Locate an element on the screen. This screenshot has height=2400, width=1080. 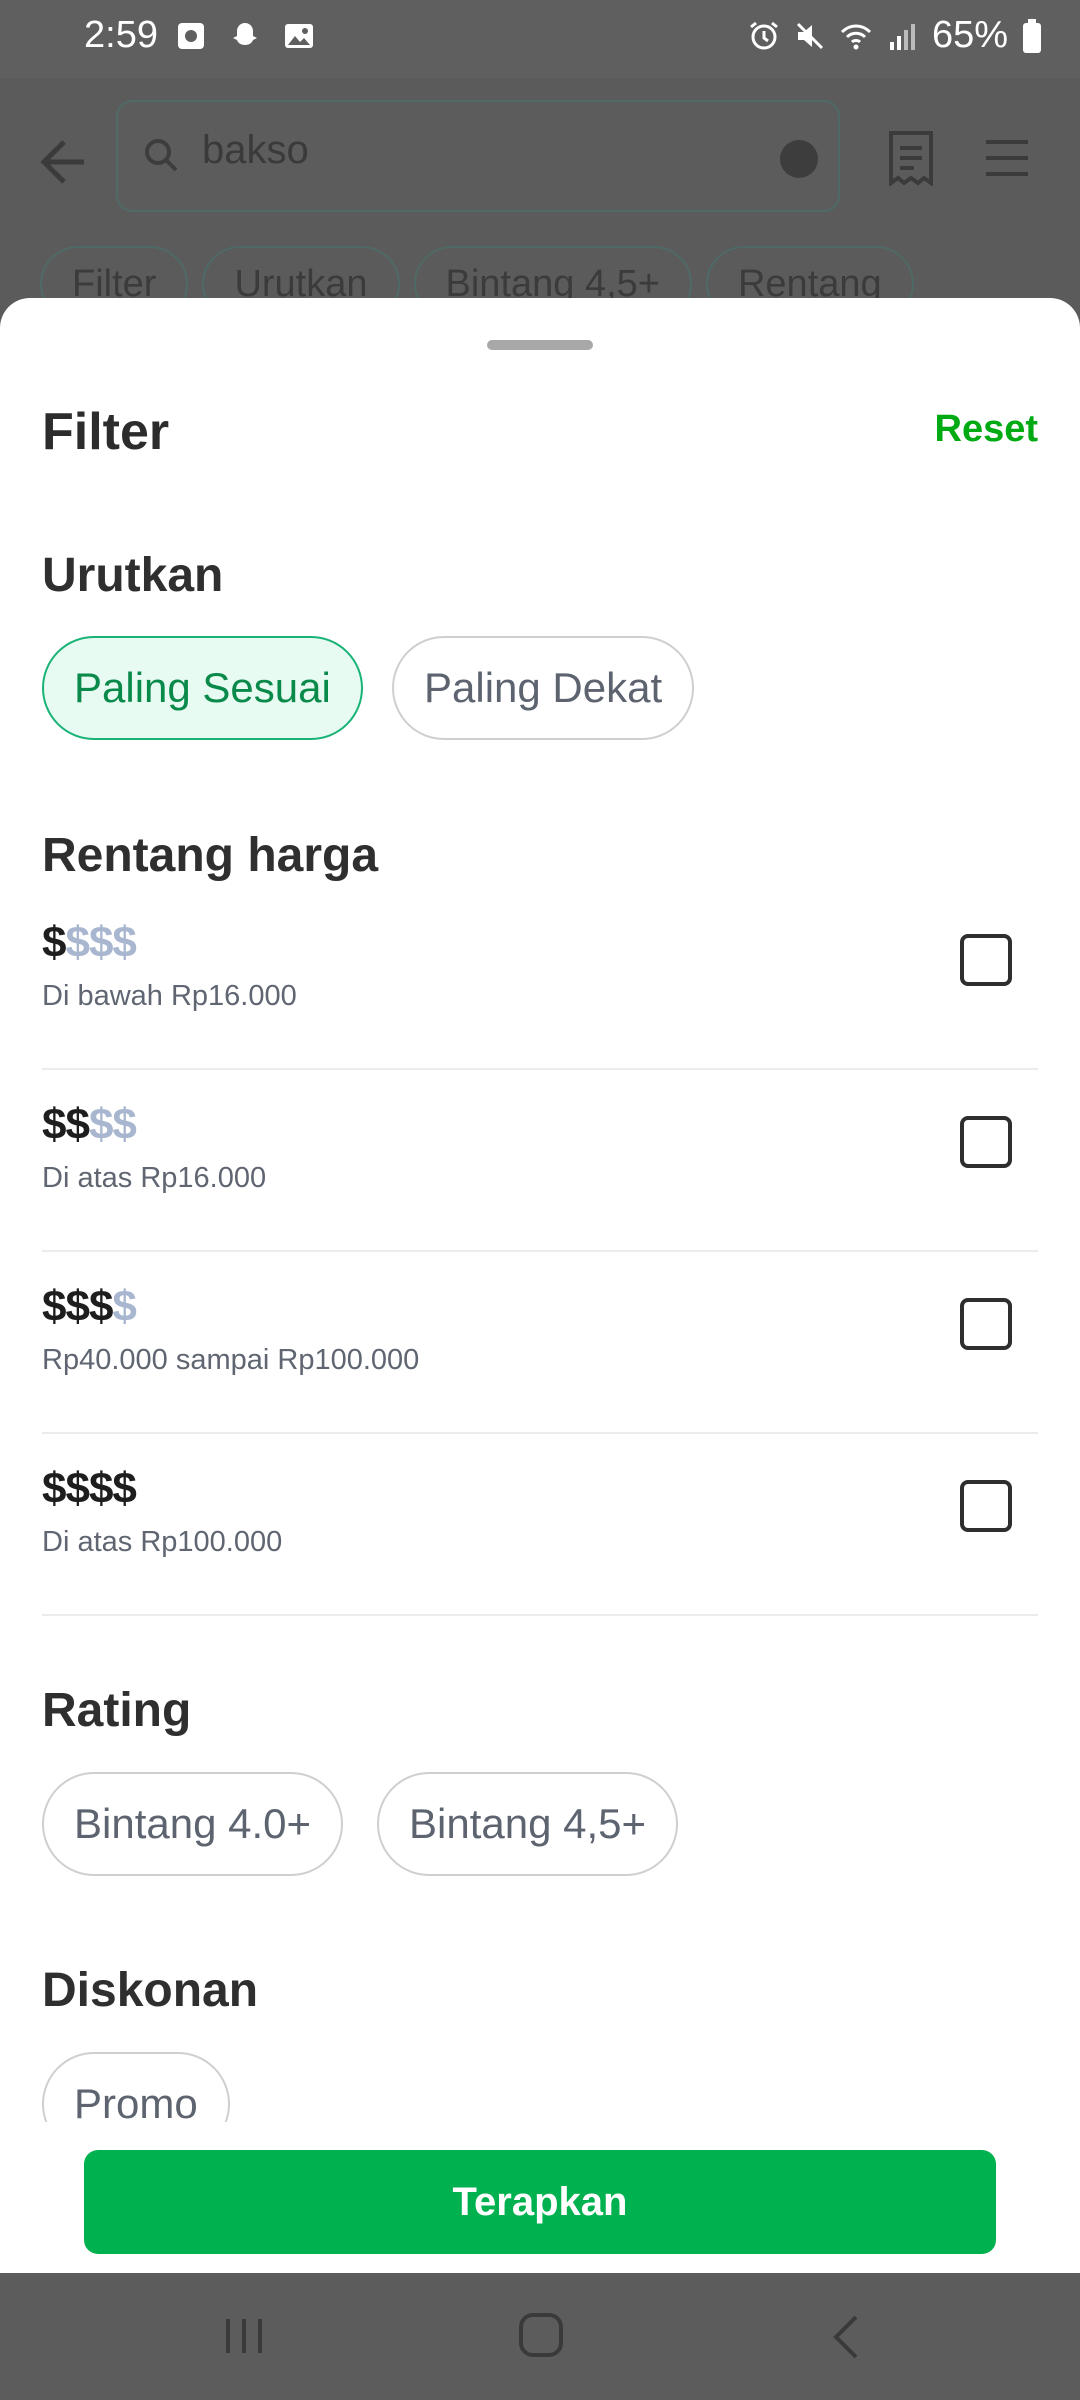
receipt-icon is located at coordinates (911, 158).